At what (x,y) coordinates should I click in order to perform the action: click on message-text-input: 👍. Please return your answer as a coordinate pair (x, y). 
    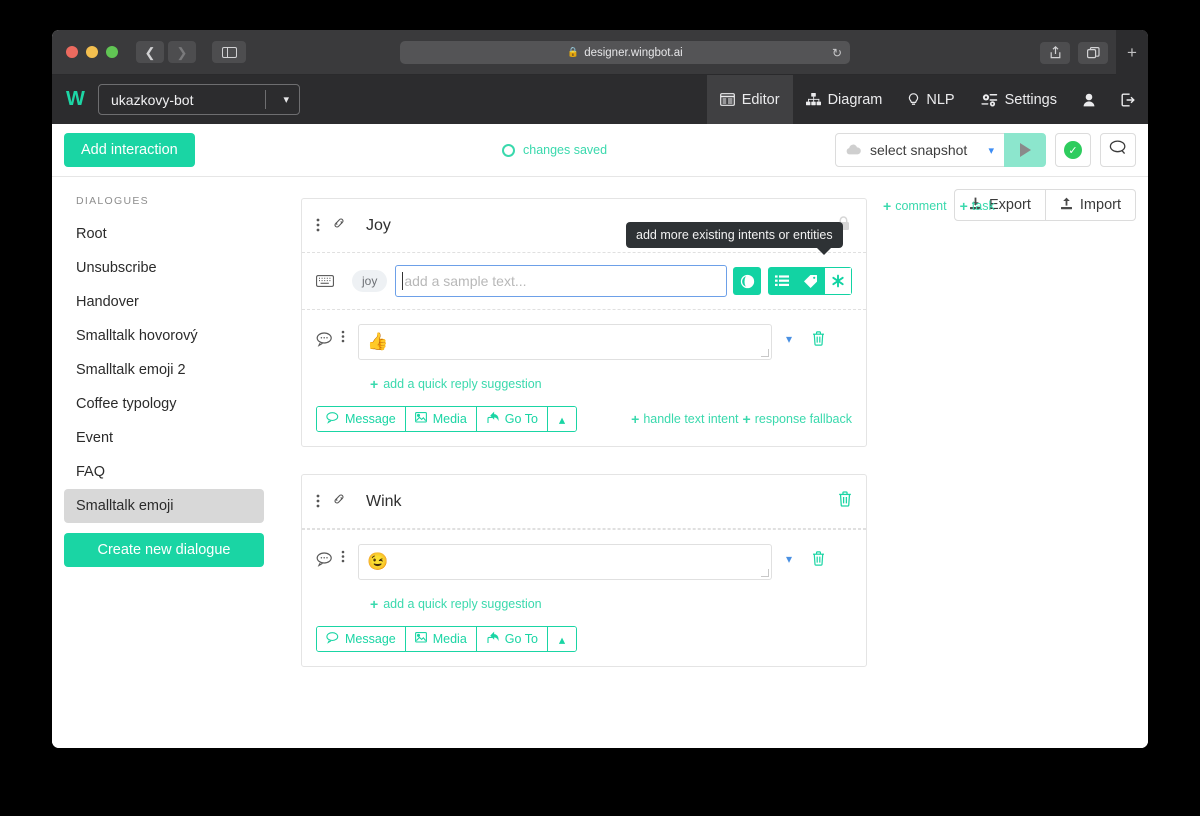
    Looking at the image, I should click on (565, 342).